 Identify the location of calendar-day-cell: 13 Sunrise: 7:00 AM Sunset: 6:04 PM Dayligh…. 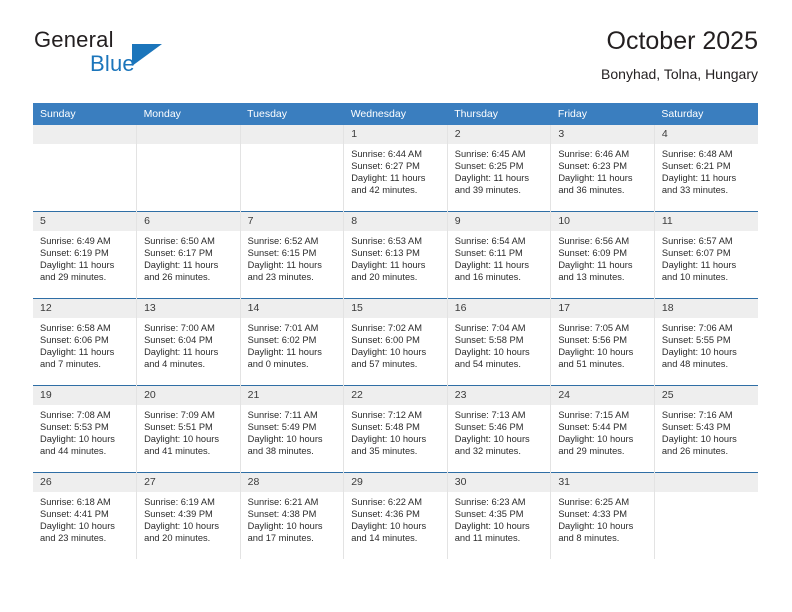
(188, 342).